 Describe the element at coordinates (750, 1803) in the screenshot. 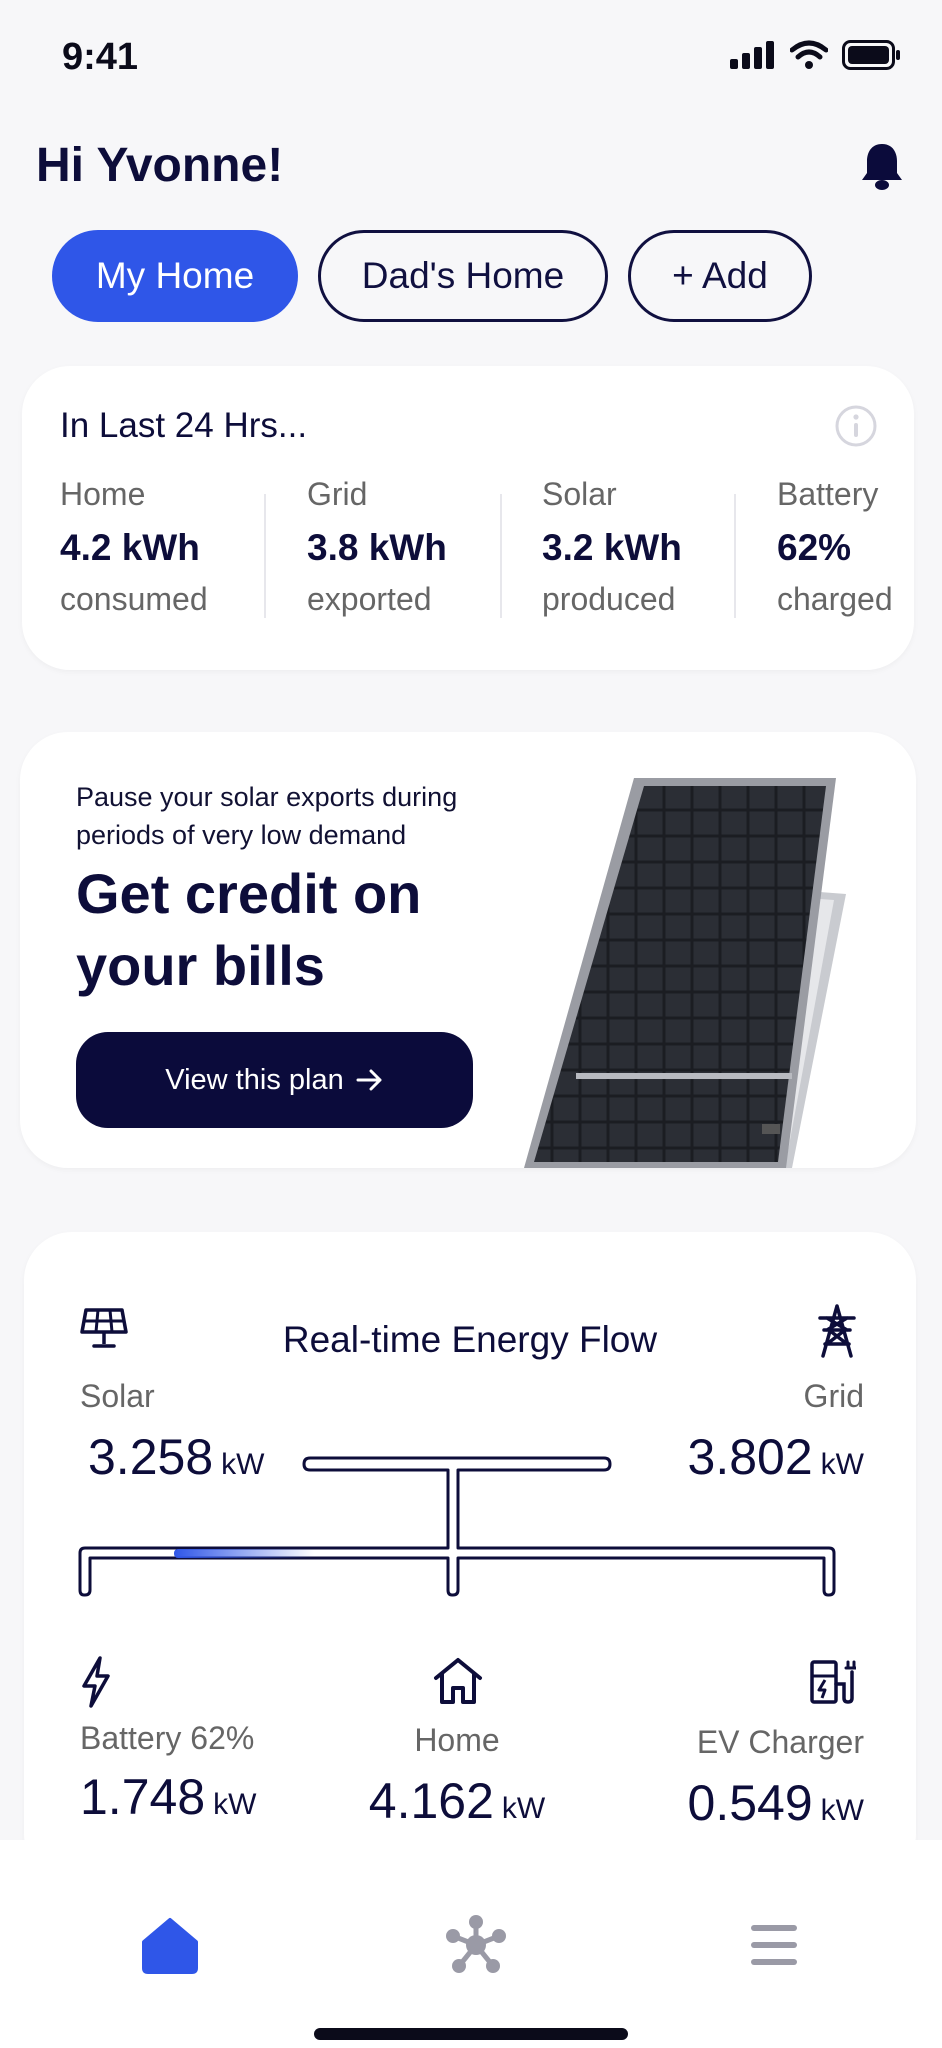

I see `ev-value-number: 0.549` at that location.